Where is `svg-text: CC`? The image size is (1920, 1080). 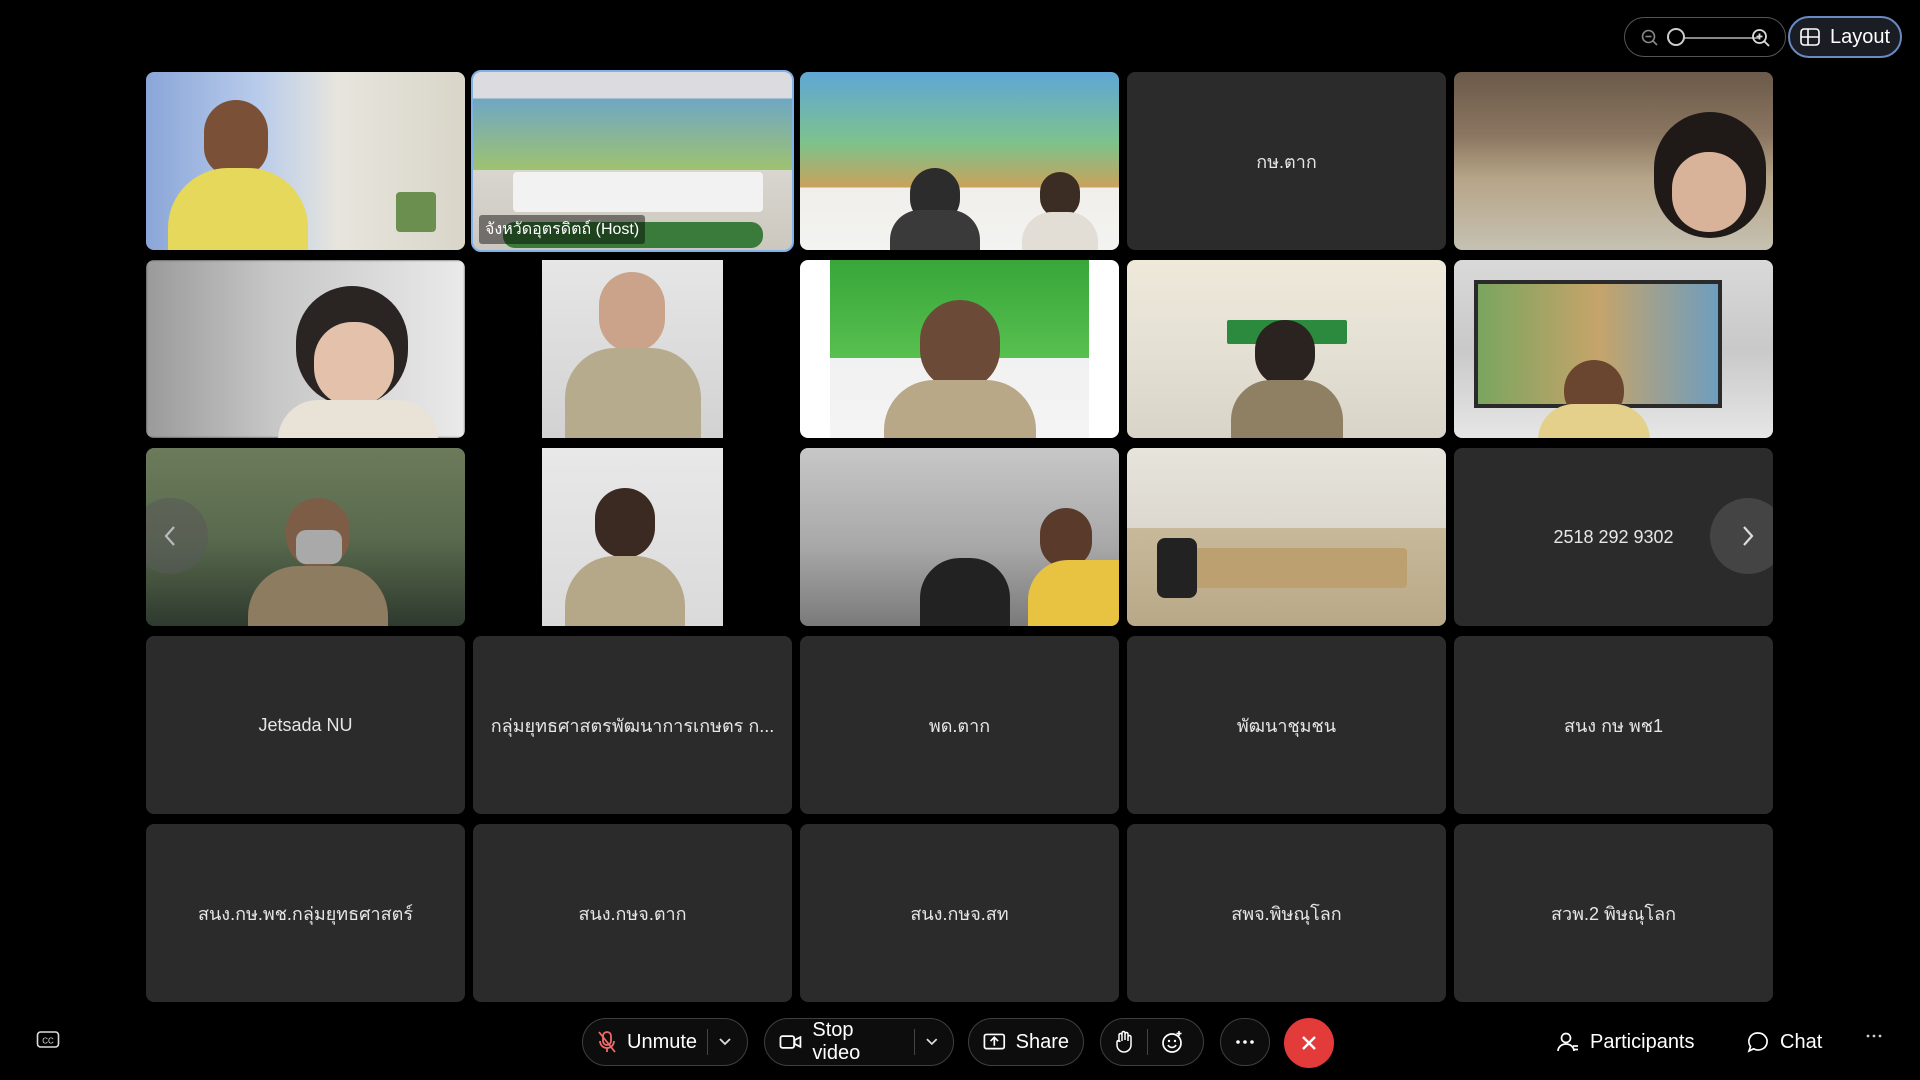 svg-text: CC is located at coordinates (48, 1041).